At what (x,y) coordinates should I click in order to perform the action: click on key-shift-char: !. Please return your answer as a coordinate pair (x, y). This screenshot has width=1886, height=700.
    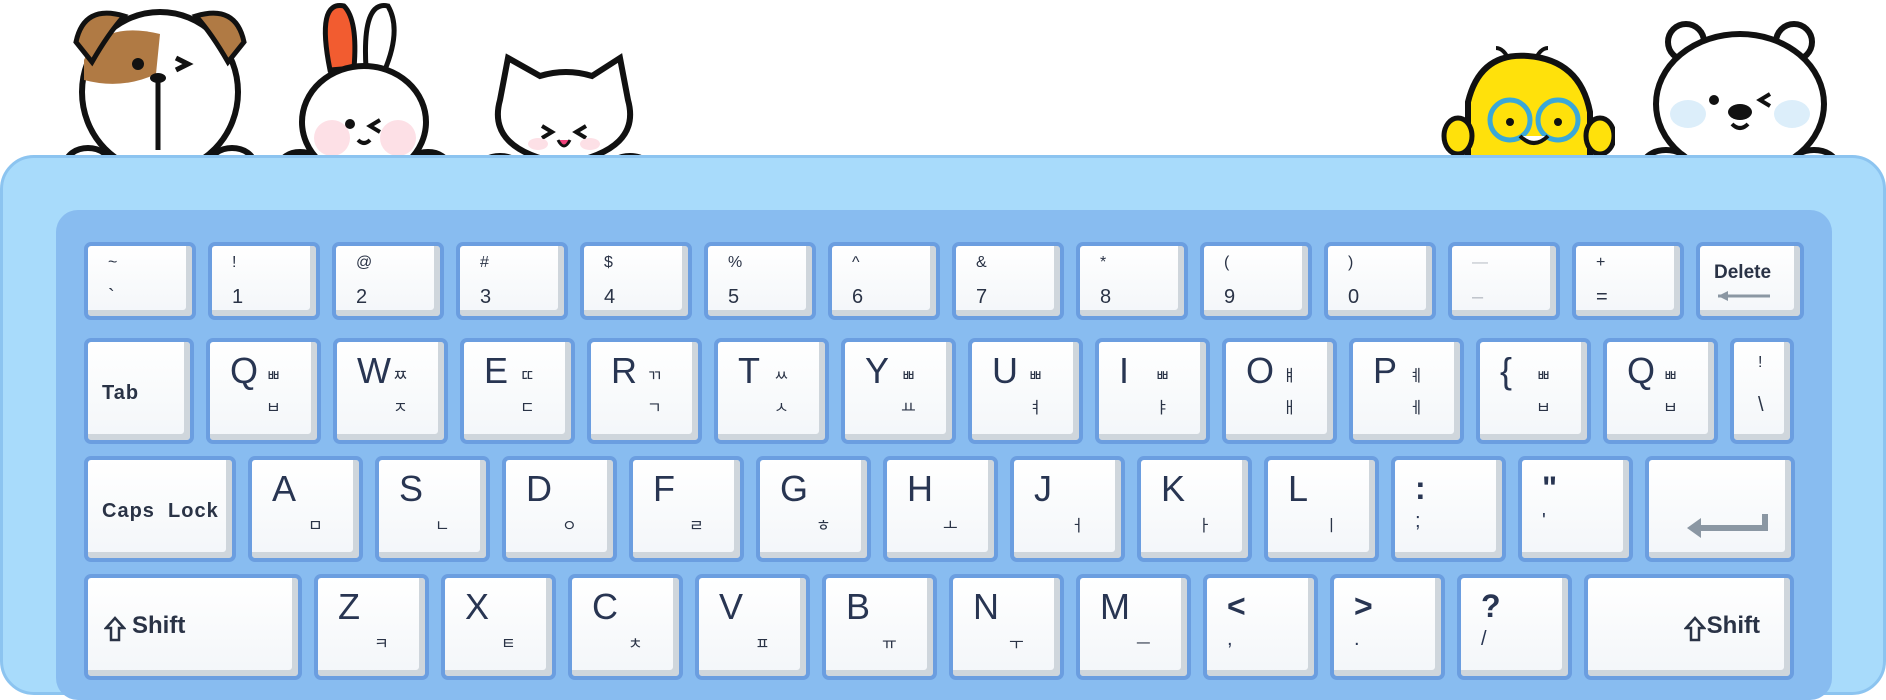
    Looking at the image, I should click on (234, 262).